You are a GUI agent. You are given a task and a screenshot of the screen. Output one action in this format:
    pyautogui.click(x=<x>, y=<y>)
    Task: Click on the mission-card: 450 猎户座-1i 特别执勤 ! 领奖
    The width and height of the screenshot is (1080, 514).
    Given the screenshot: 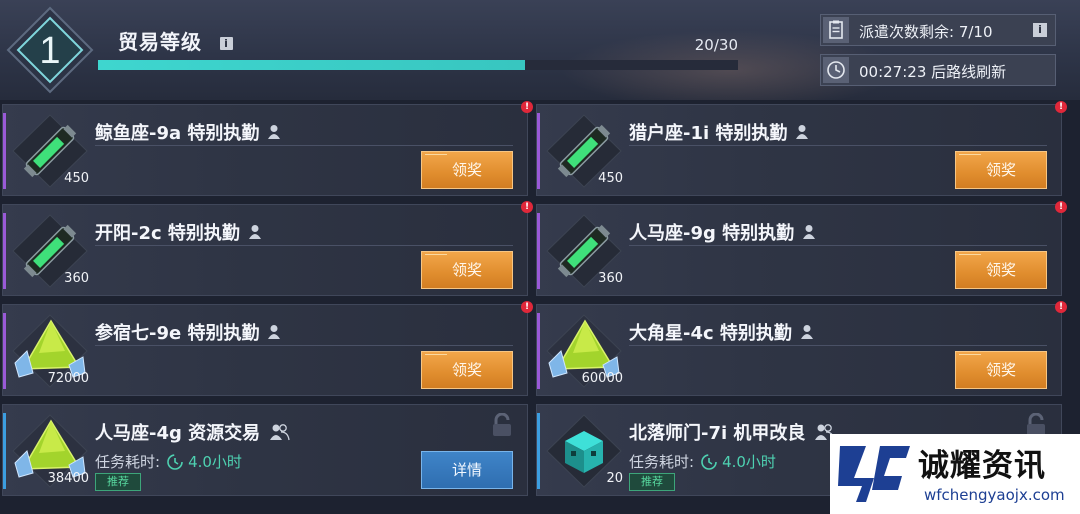 What is the action you would take?
    pyautogui.click(x=801, y=148)
    